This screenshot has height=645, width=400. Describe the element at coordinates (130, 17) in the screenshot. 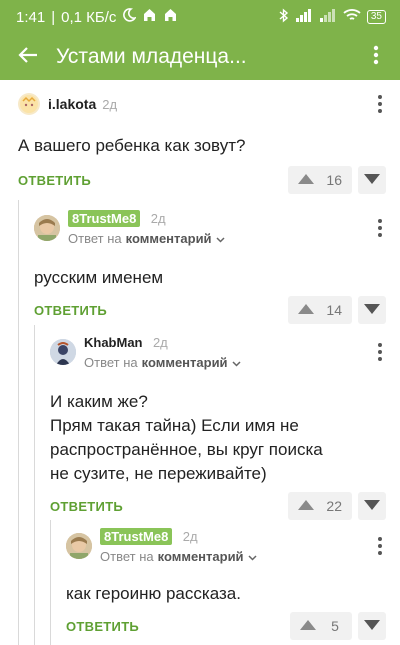

I see `moon-icon` at that location.